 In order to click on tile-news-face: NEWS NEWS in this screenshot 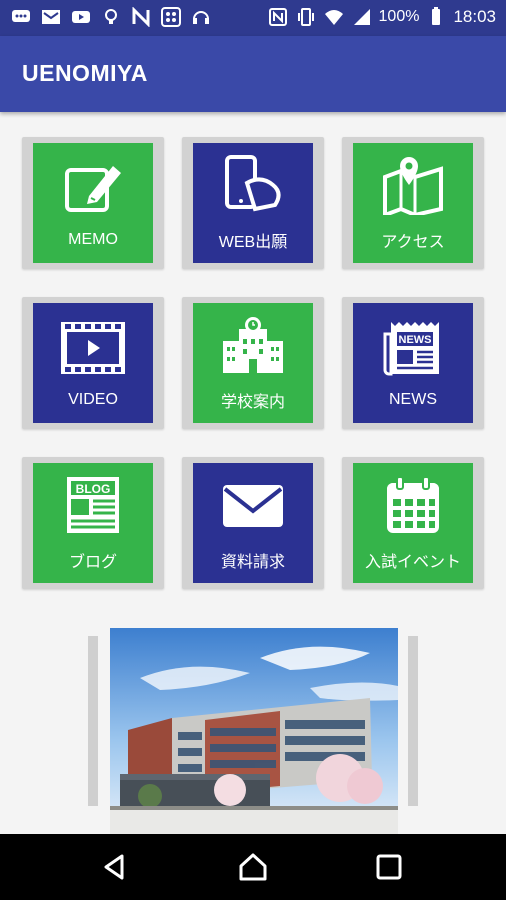, I will do `click(413, 363)`.